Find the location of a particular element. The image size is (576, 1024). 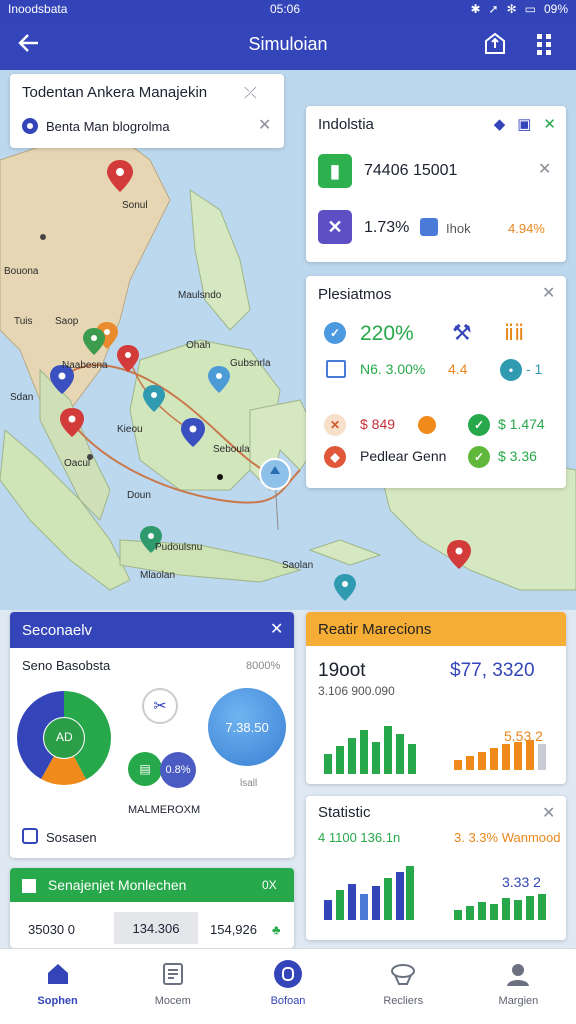

share-icon is located at coordinates (495, 43).